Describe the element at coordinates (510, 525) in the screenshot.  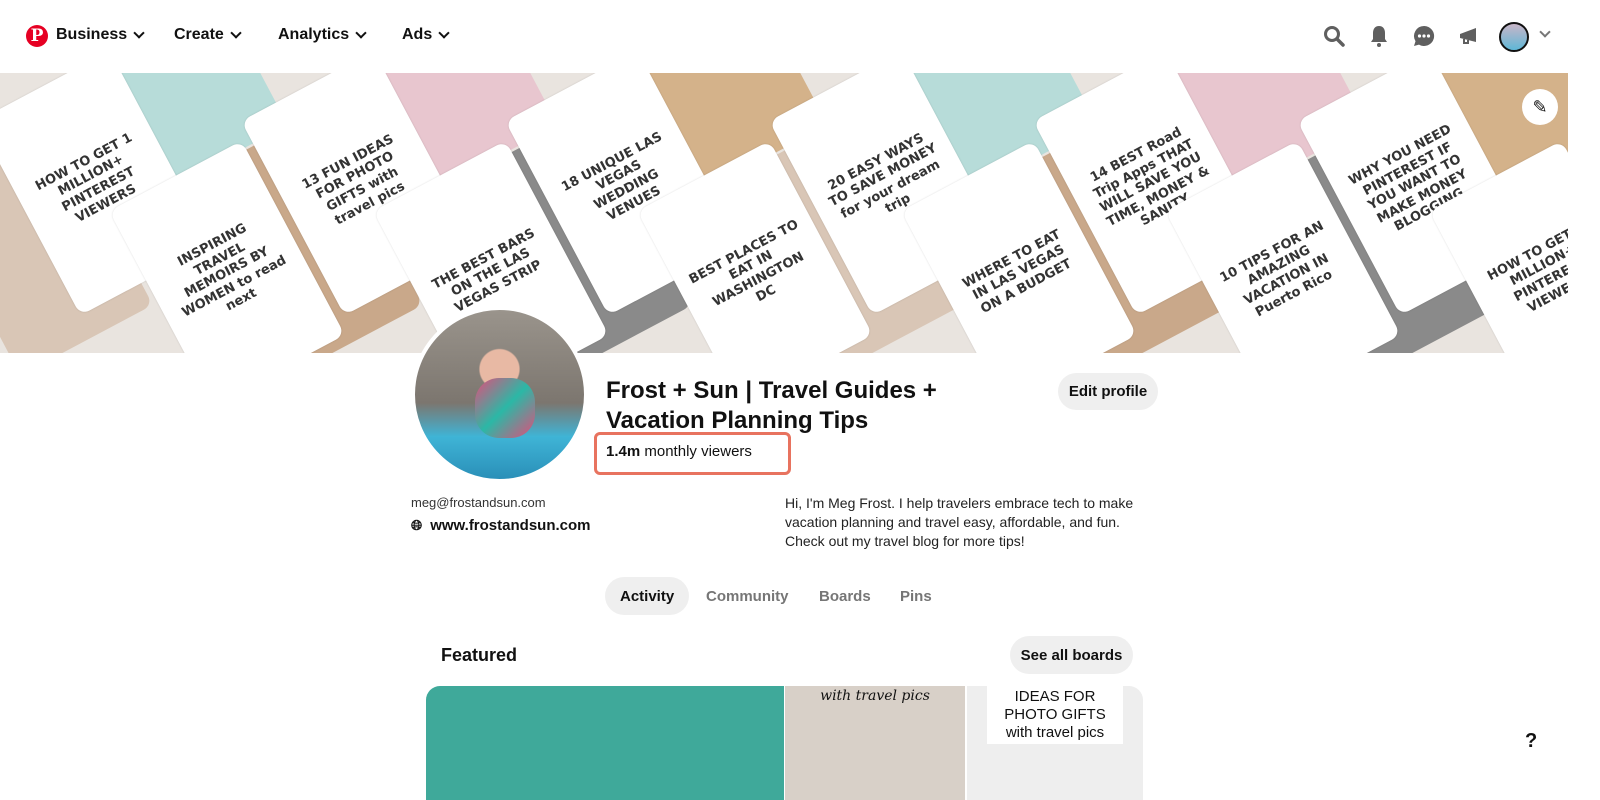
I see `website-link: www.frostandsun.com` at that location.